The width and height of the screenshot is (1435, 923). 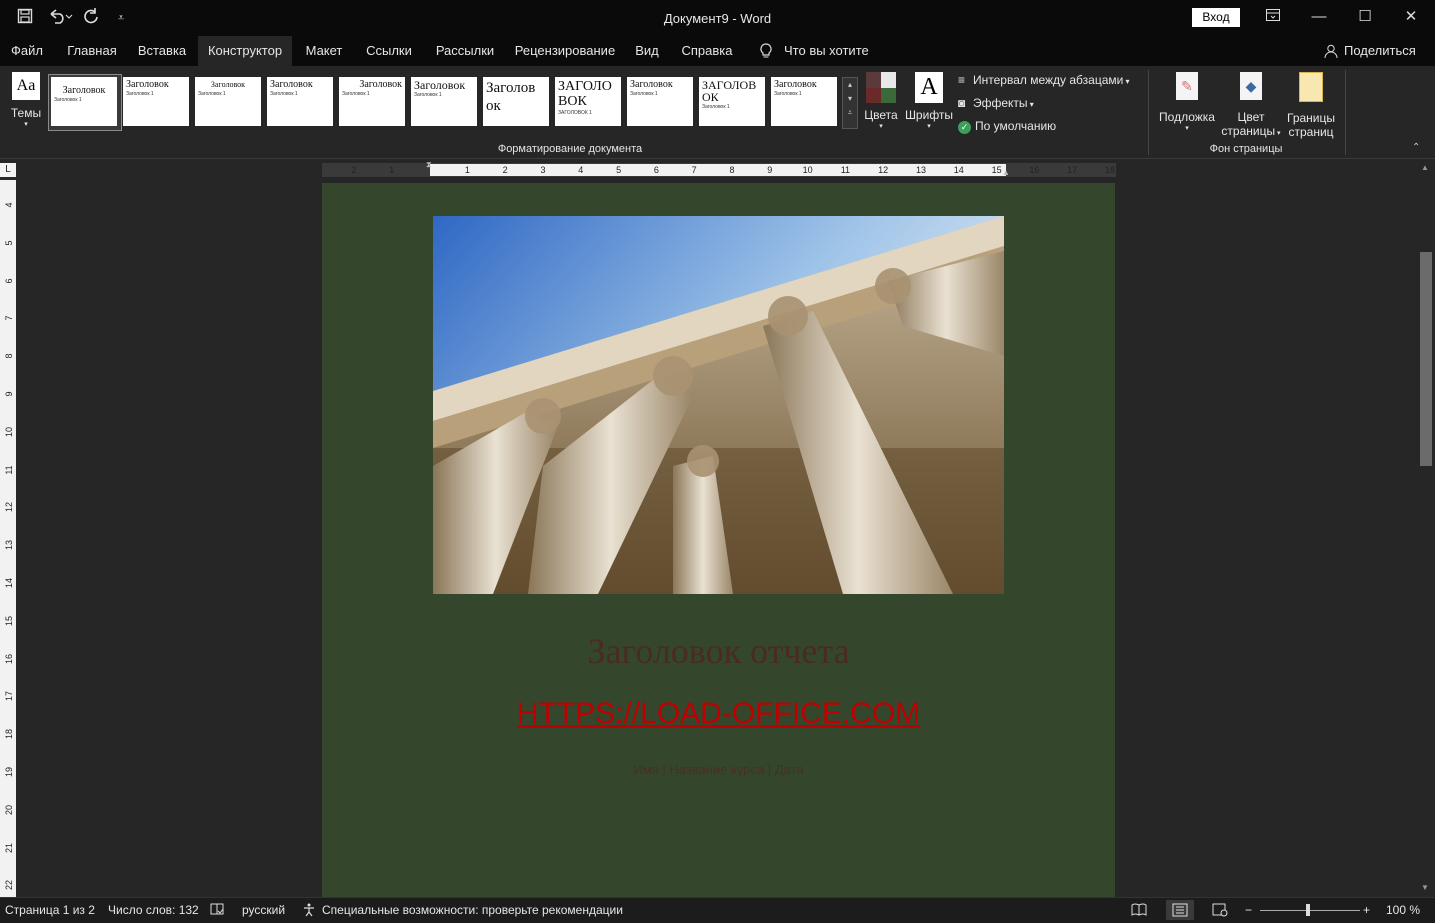 I want to click on ruler-tick-label: 3, so click(x=543, y=170).